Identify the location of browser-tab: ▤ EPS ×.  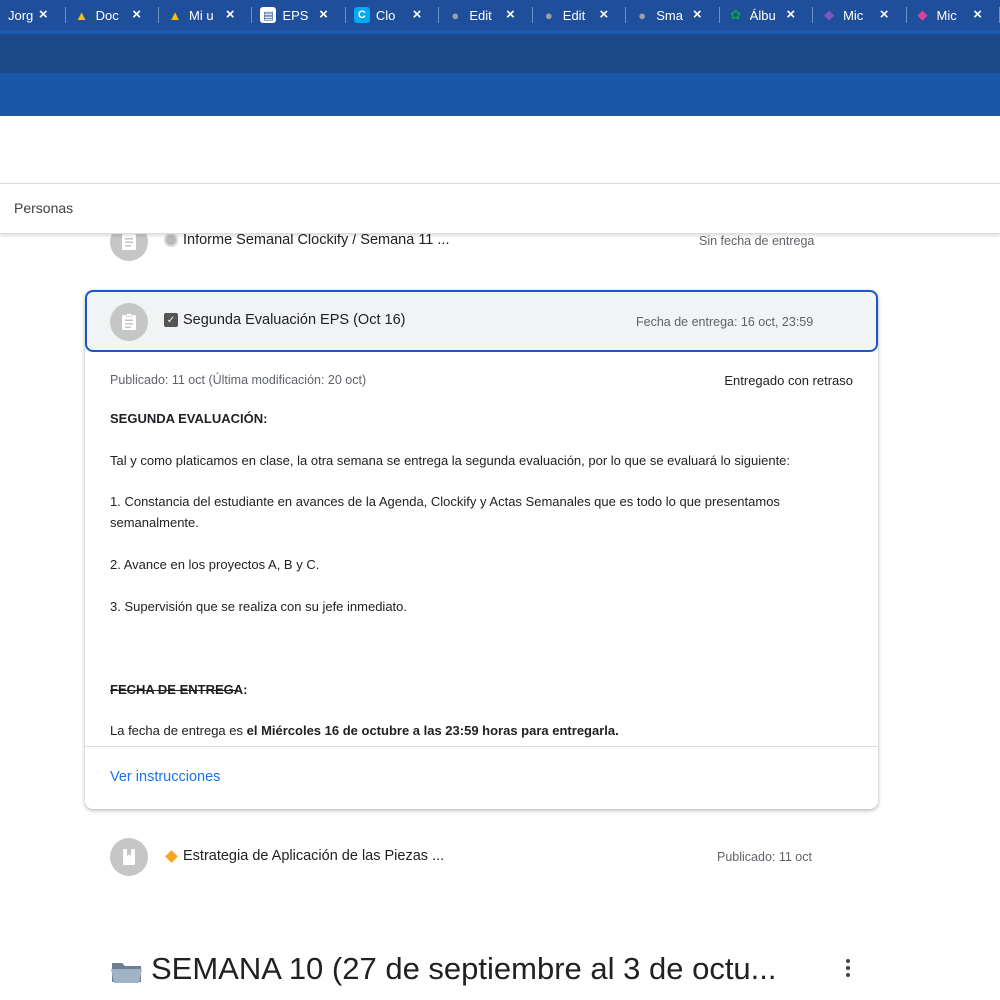
(299, 15).